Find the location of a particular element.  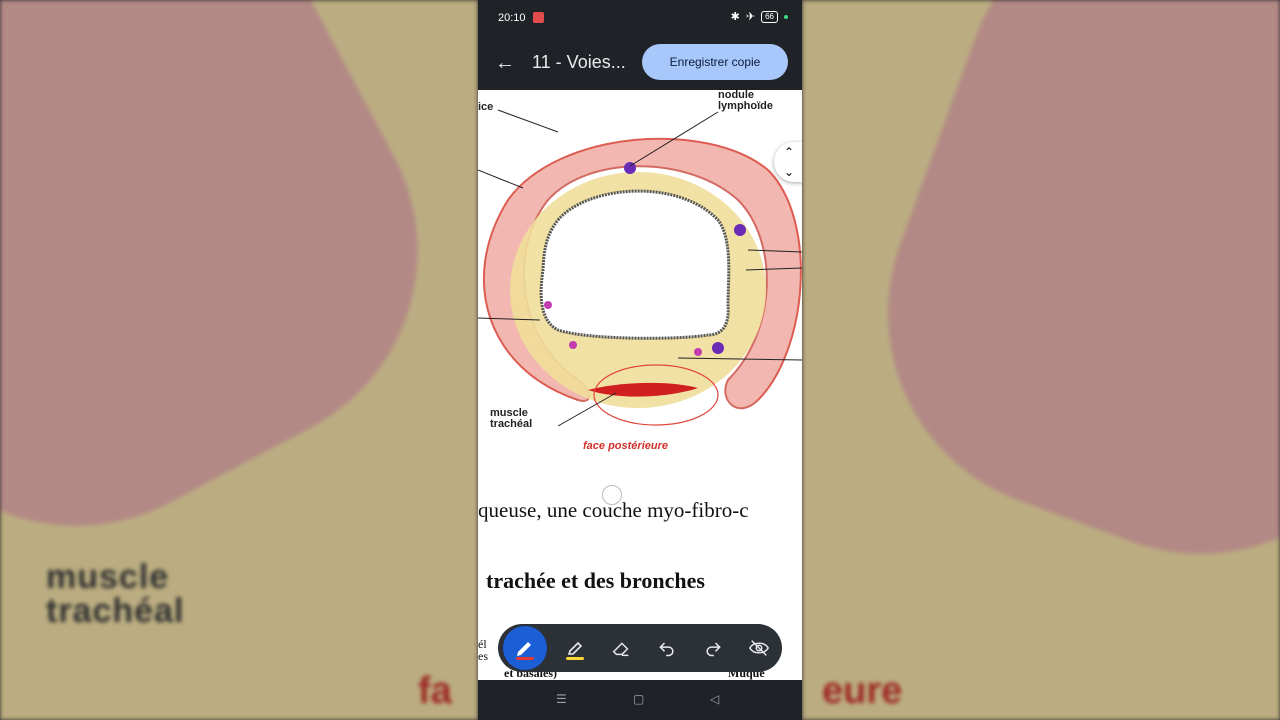

system-nav-bar: ☰ ▢ ◁ is located at coordinates (640, 700).